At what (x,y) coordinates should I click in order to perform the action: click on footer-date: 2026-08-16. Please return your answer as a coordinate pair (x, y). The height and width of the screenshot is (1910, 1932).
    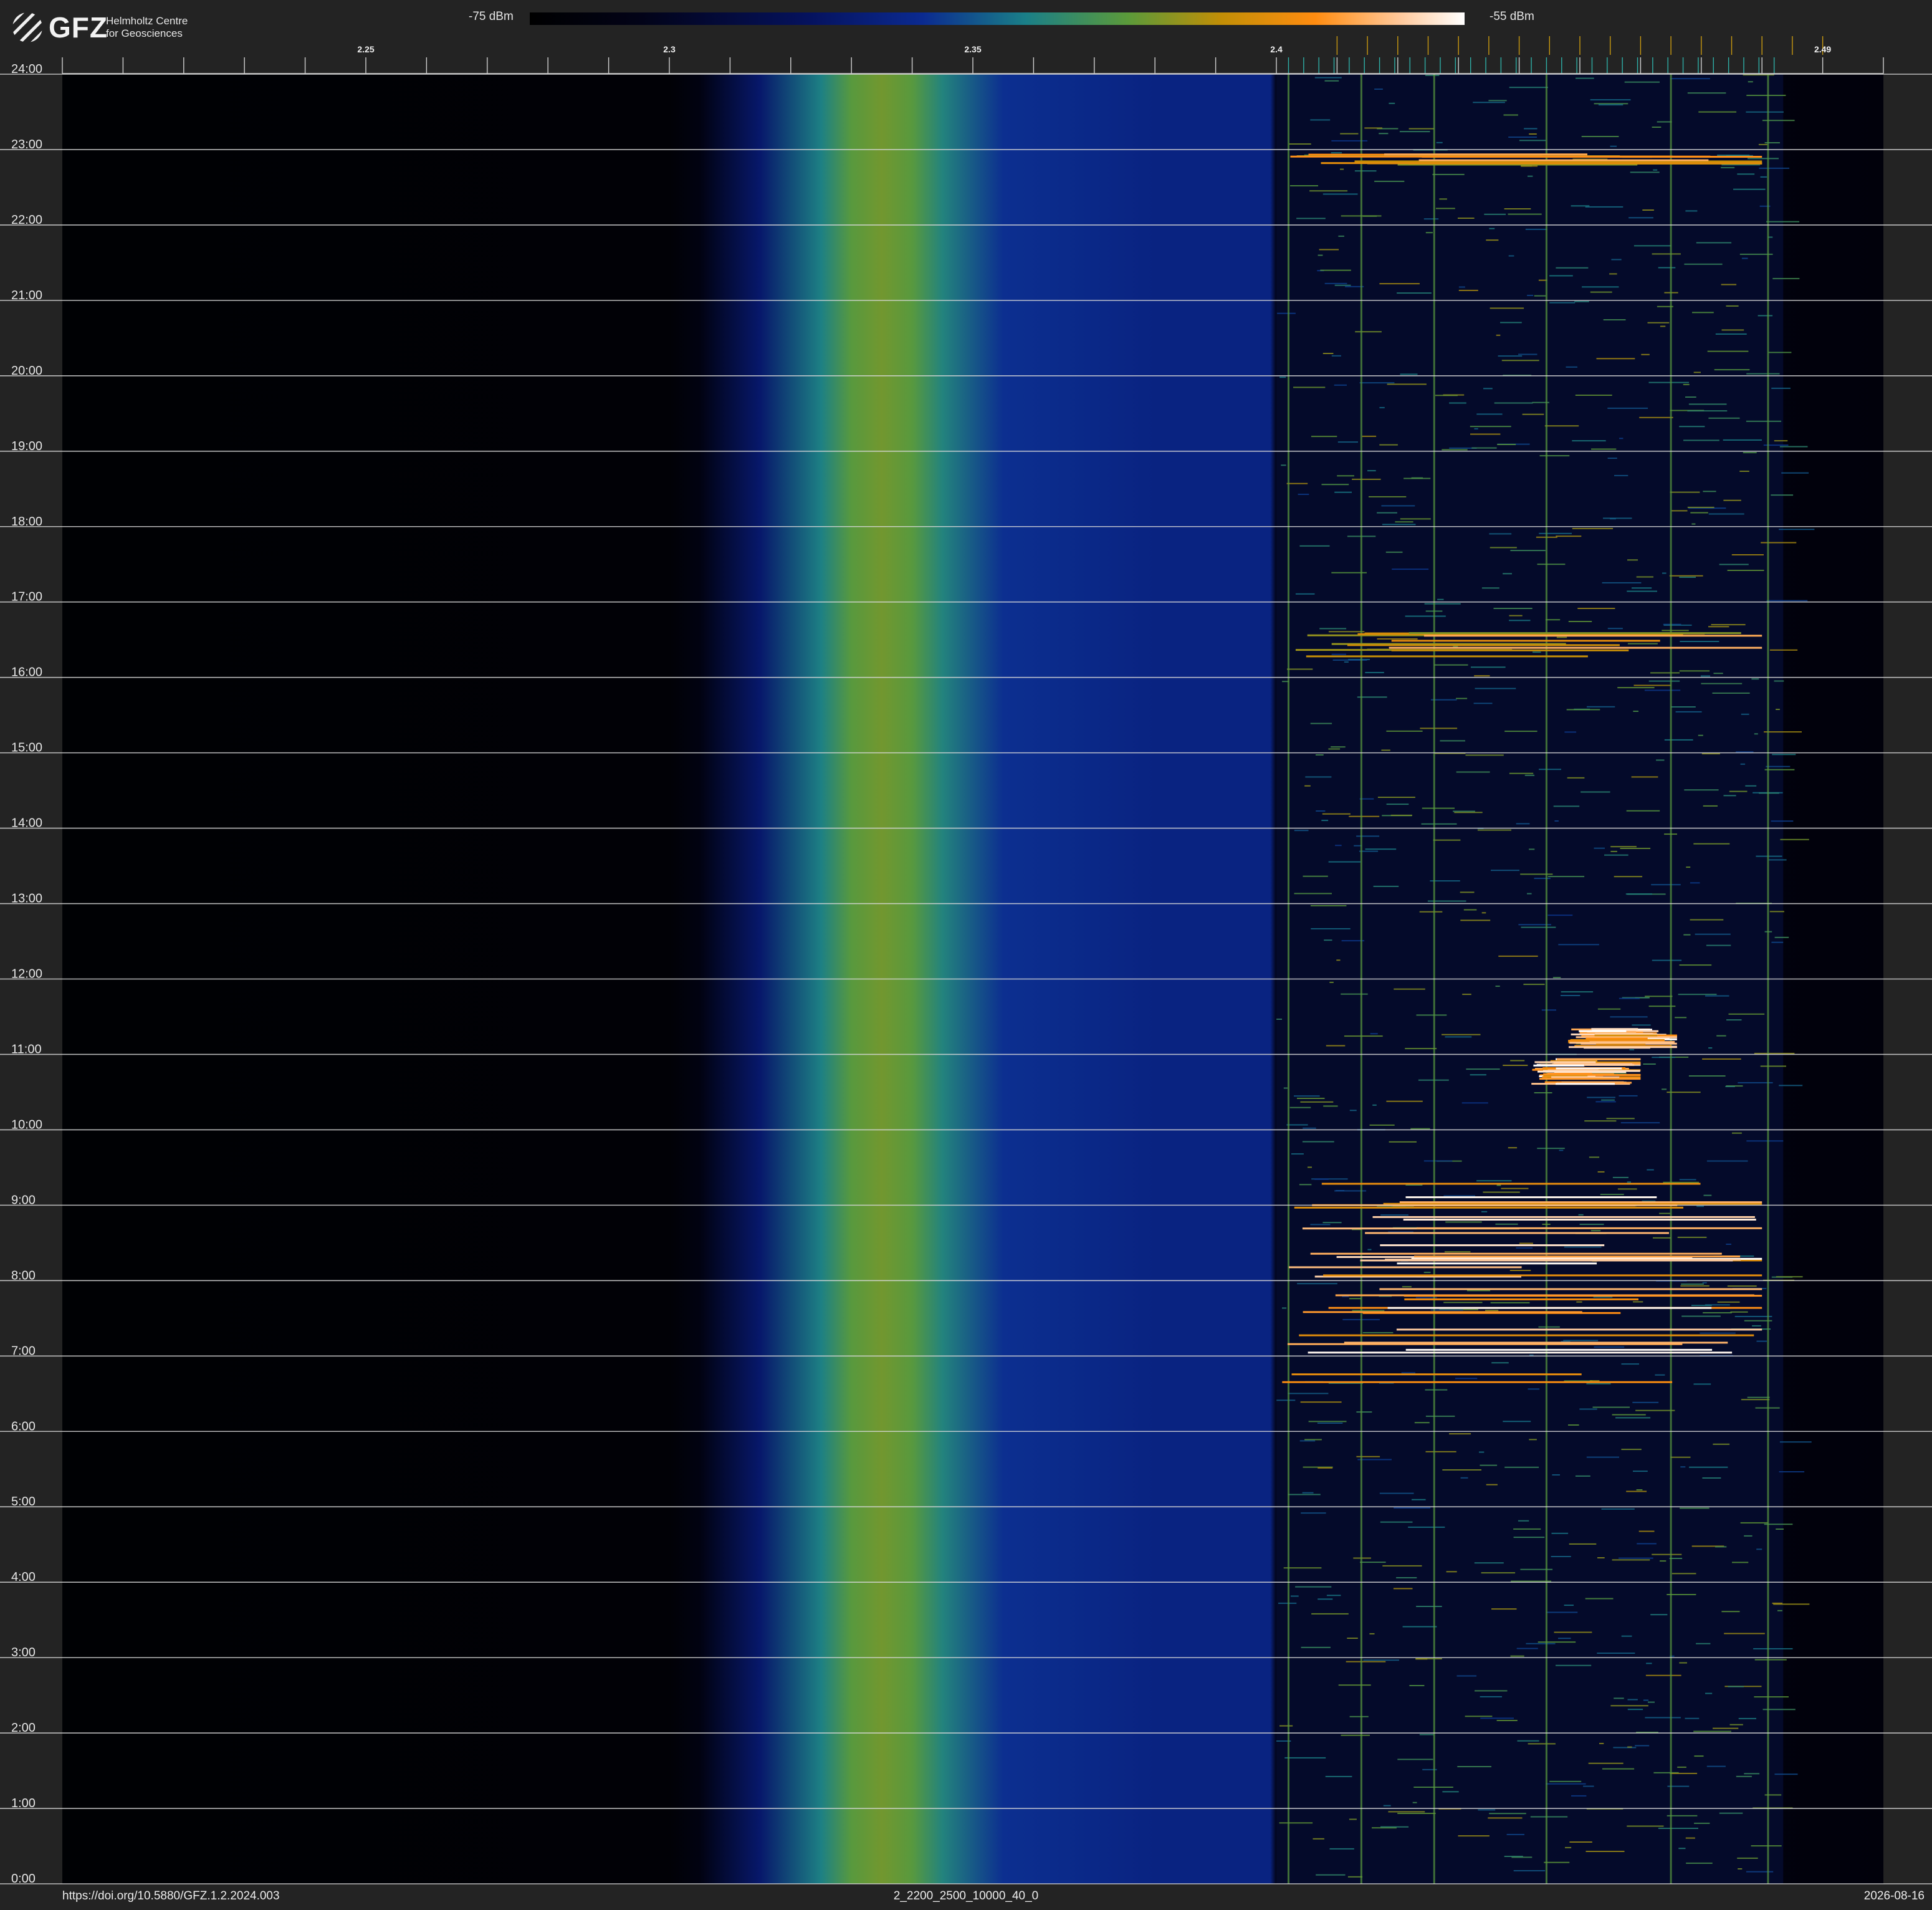
    Looking at the image, I should click on (1894, 1896).